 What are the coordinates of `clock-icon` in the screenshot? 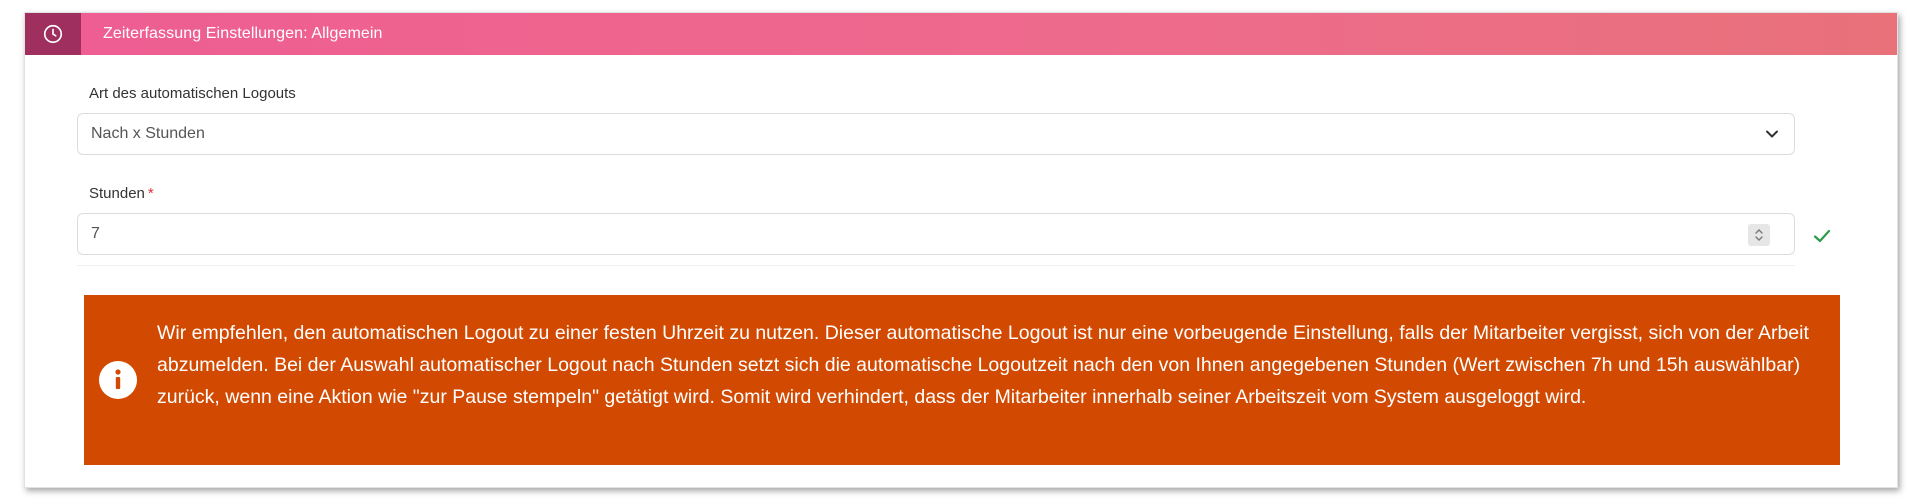 It's located at (53, 34).